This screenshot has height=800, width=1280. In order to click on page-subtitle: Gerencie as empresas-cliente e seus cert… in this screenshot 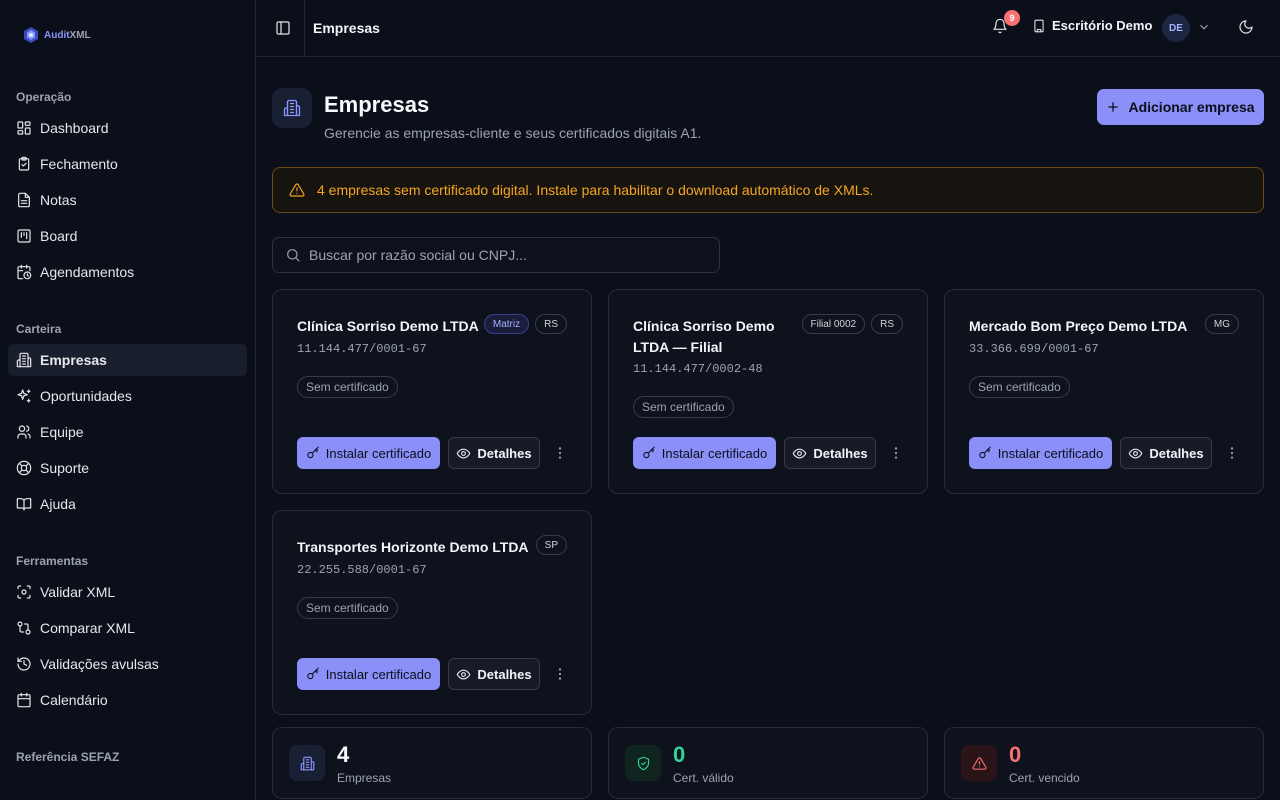, I will do `click(513, 133)`.